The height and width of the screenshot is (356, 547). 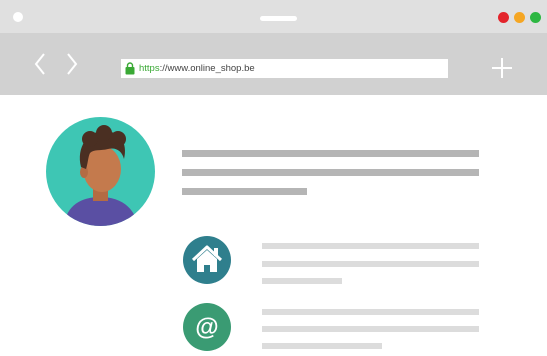 I want to click on profile-avatar, so click(x=100, y=171).